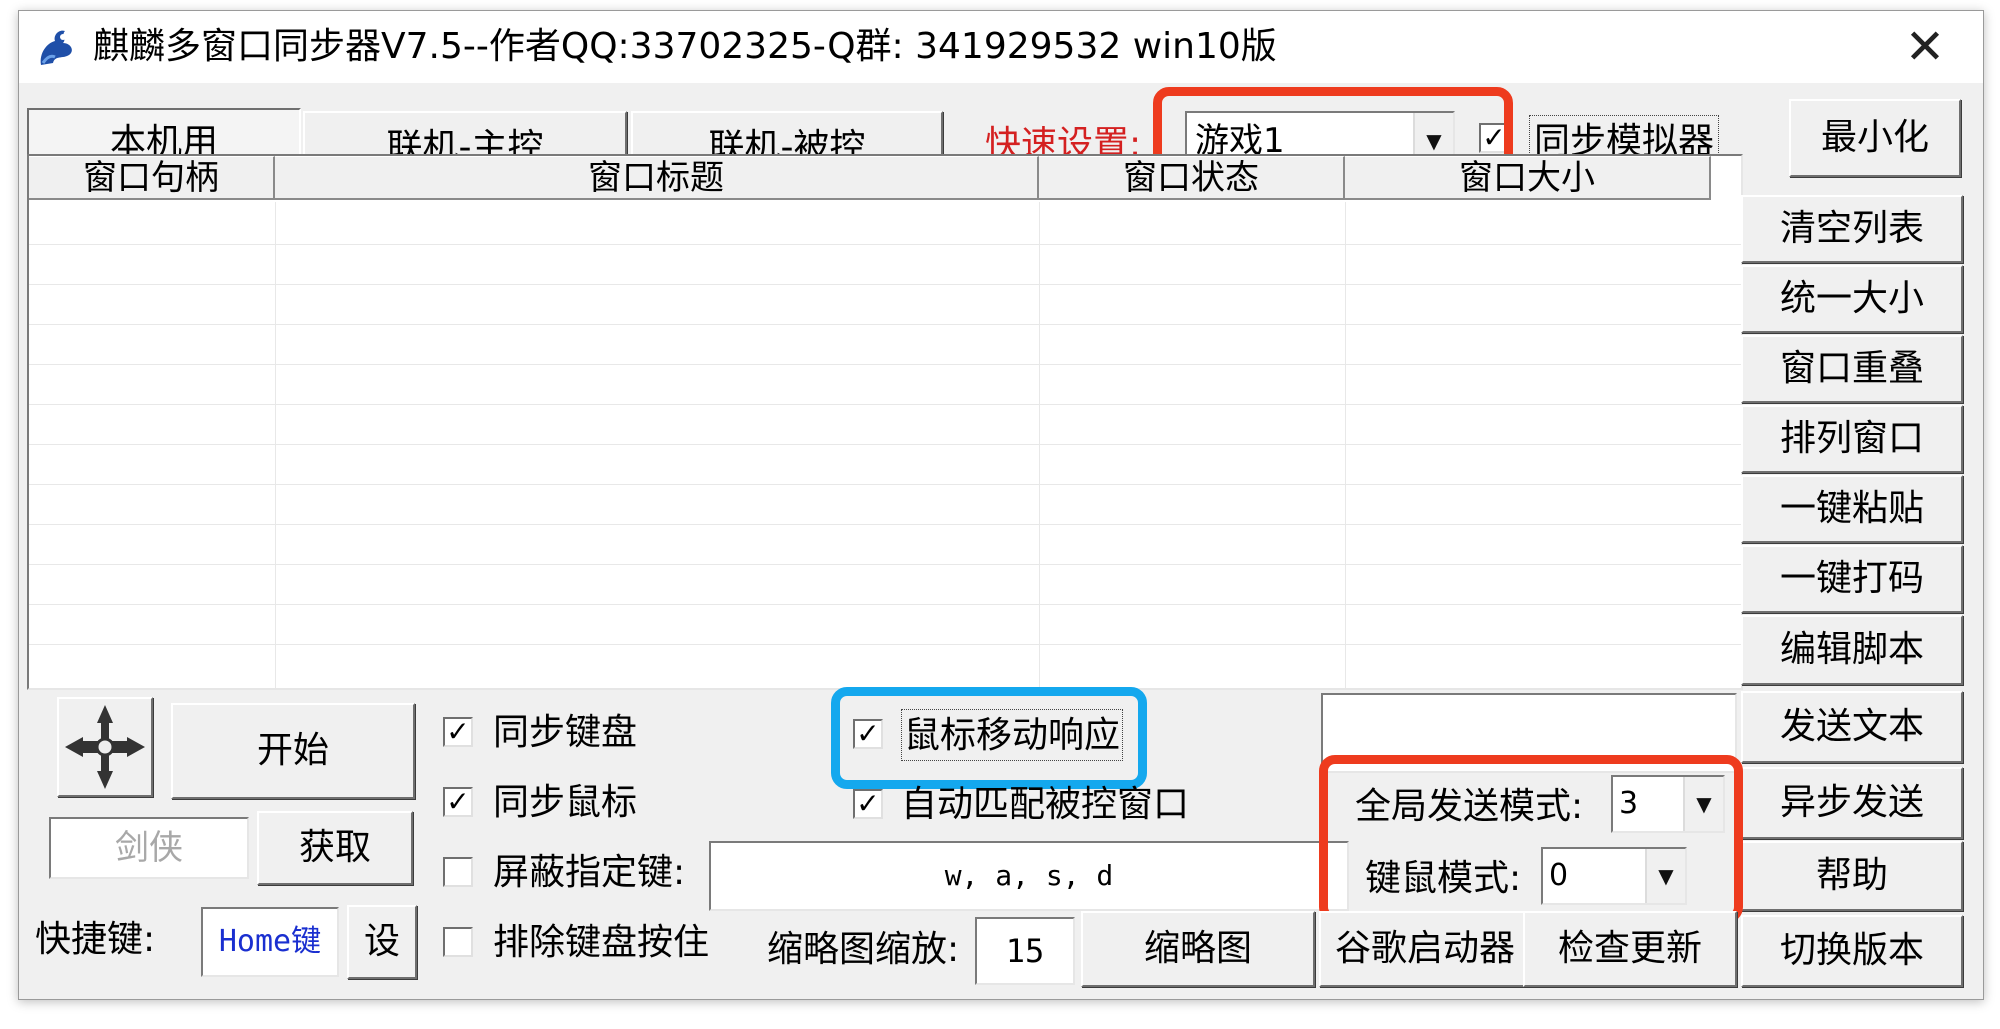 Image resolution: width=2000 pixels, height=1029 pixels. I want to click on one-key-type-button: 一键打码, so click(1852, 579).